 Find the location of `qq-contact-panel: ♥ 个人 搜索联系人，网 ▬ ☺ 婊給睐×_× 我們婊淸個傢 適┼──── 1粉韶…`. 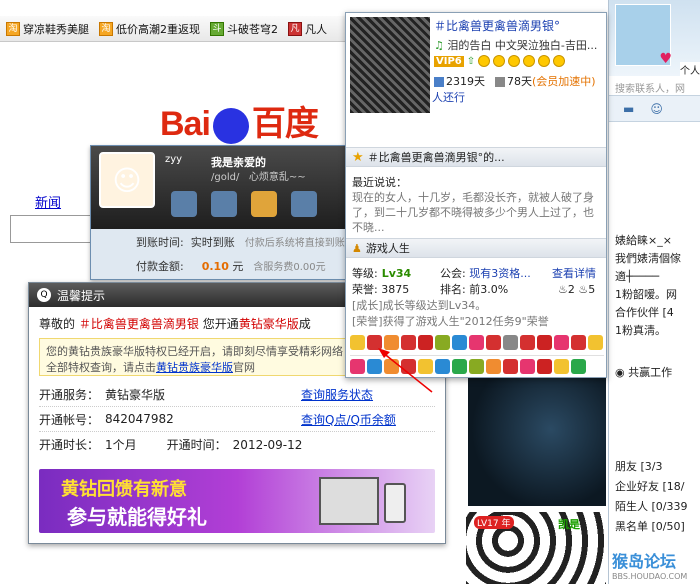

qq-contact-panel: ♥ 个人 搜索联系人，网 ▬ ☺ 婊給睐×_× 我們婊淸個傢 適┼──── 1粉韶… is located at coordinates (654, 292).